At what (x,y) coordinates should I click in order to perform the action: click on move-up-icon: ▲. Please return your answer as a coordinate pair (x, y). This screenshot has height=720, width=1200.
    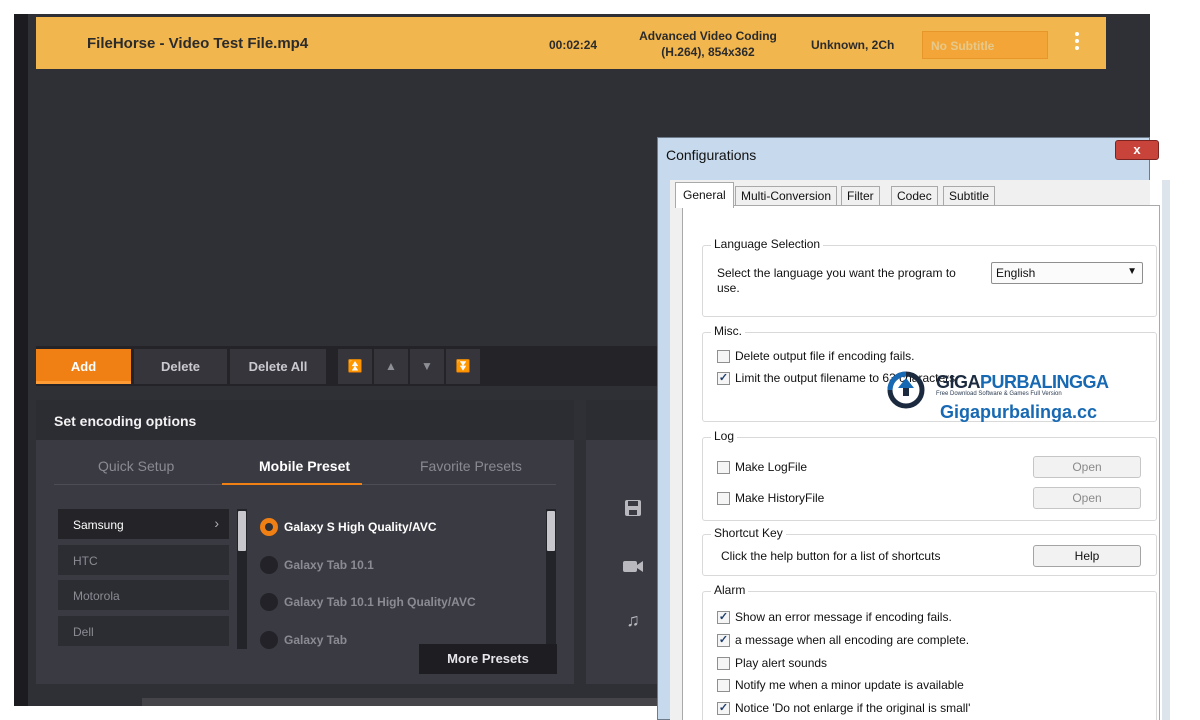
    Looking at the image, I should click on (391, 366).